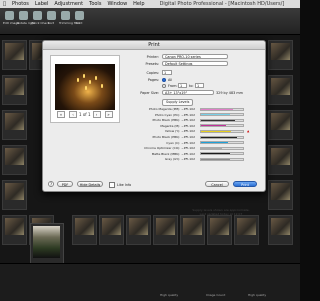  I want to click on to-input: 1, so click(199, 85).